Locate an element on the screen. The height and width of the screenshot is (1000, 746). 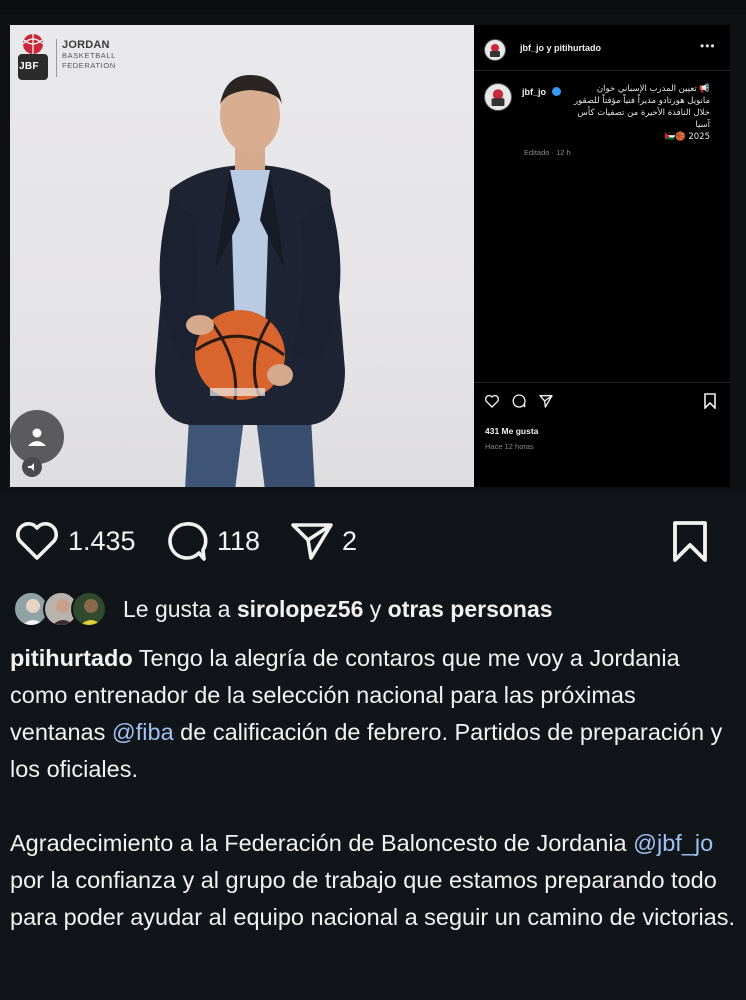
header-usernames: jbf_jo y pitihurtado is located at coordinates (560, 48).